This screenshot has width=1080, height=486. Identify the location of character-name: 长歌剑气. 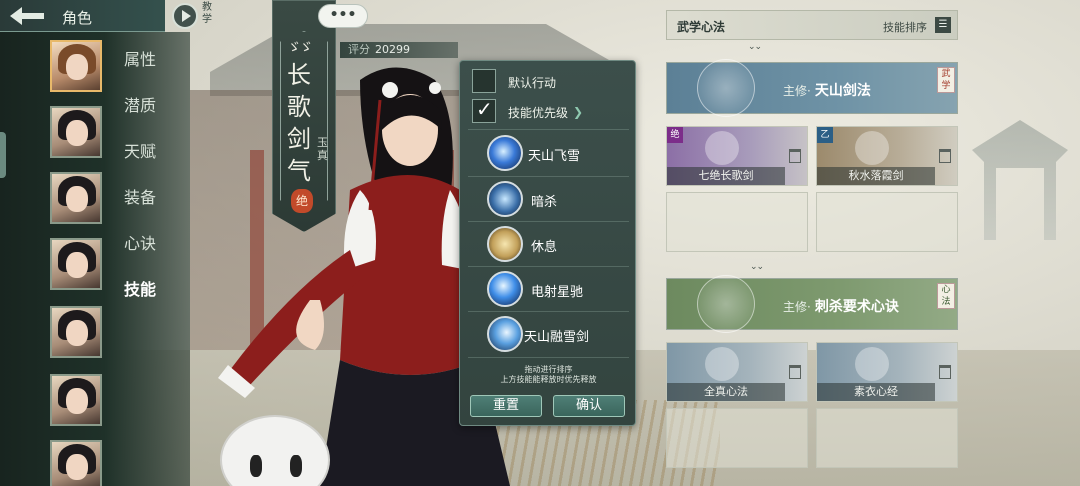
(299, 123).